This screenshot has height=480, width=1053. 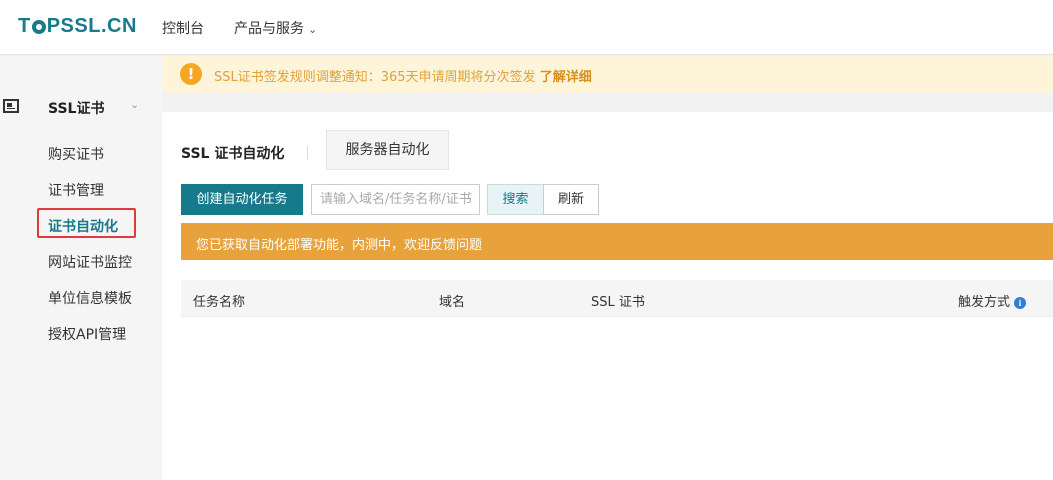 I want to click on logo-dot-icon, so click(x=38, y=26).